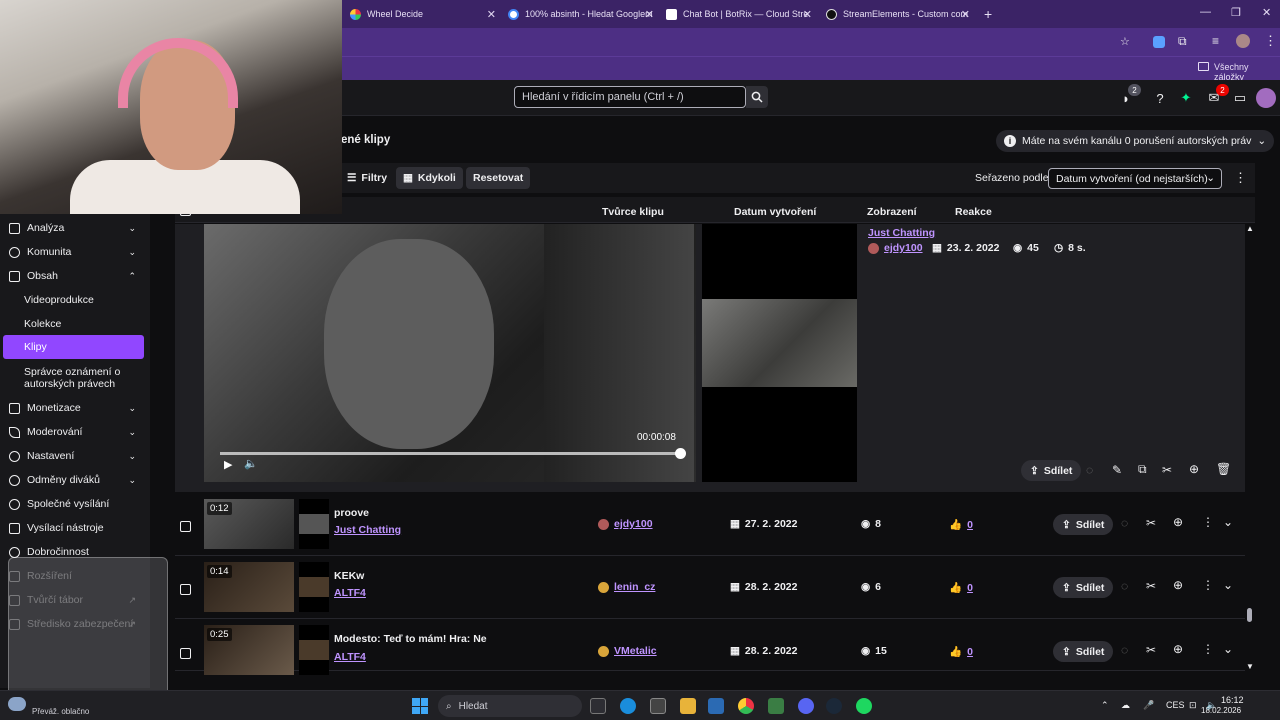 The width and height of the screenshot is (1280, 720). What do you see at coordinates (1125, 705) in the screenshot?
I see `cloud-icon: ☁` at bounding box center [1125, 705].